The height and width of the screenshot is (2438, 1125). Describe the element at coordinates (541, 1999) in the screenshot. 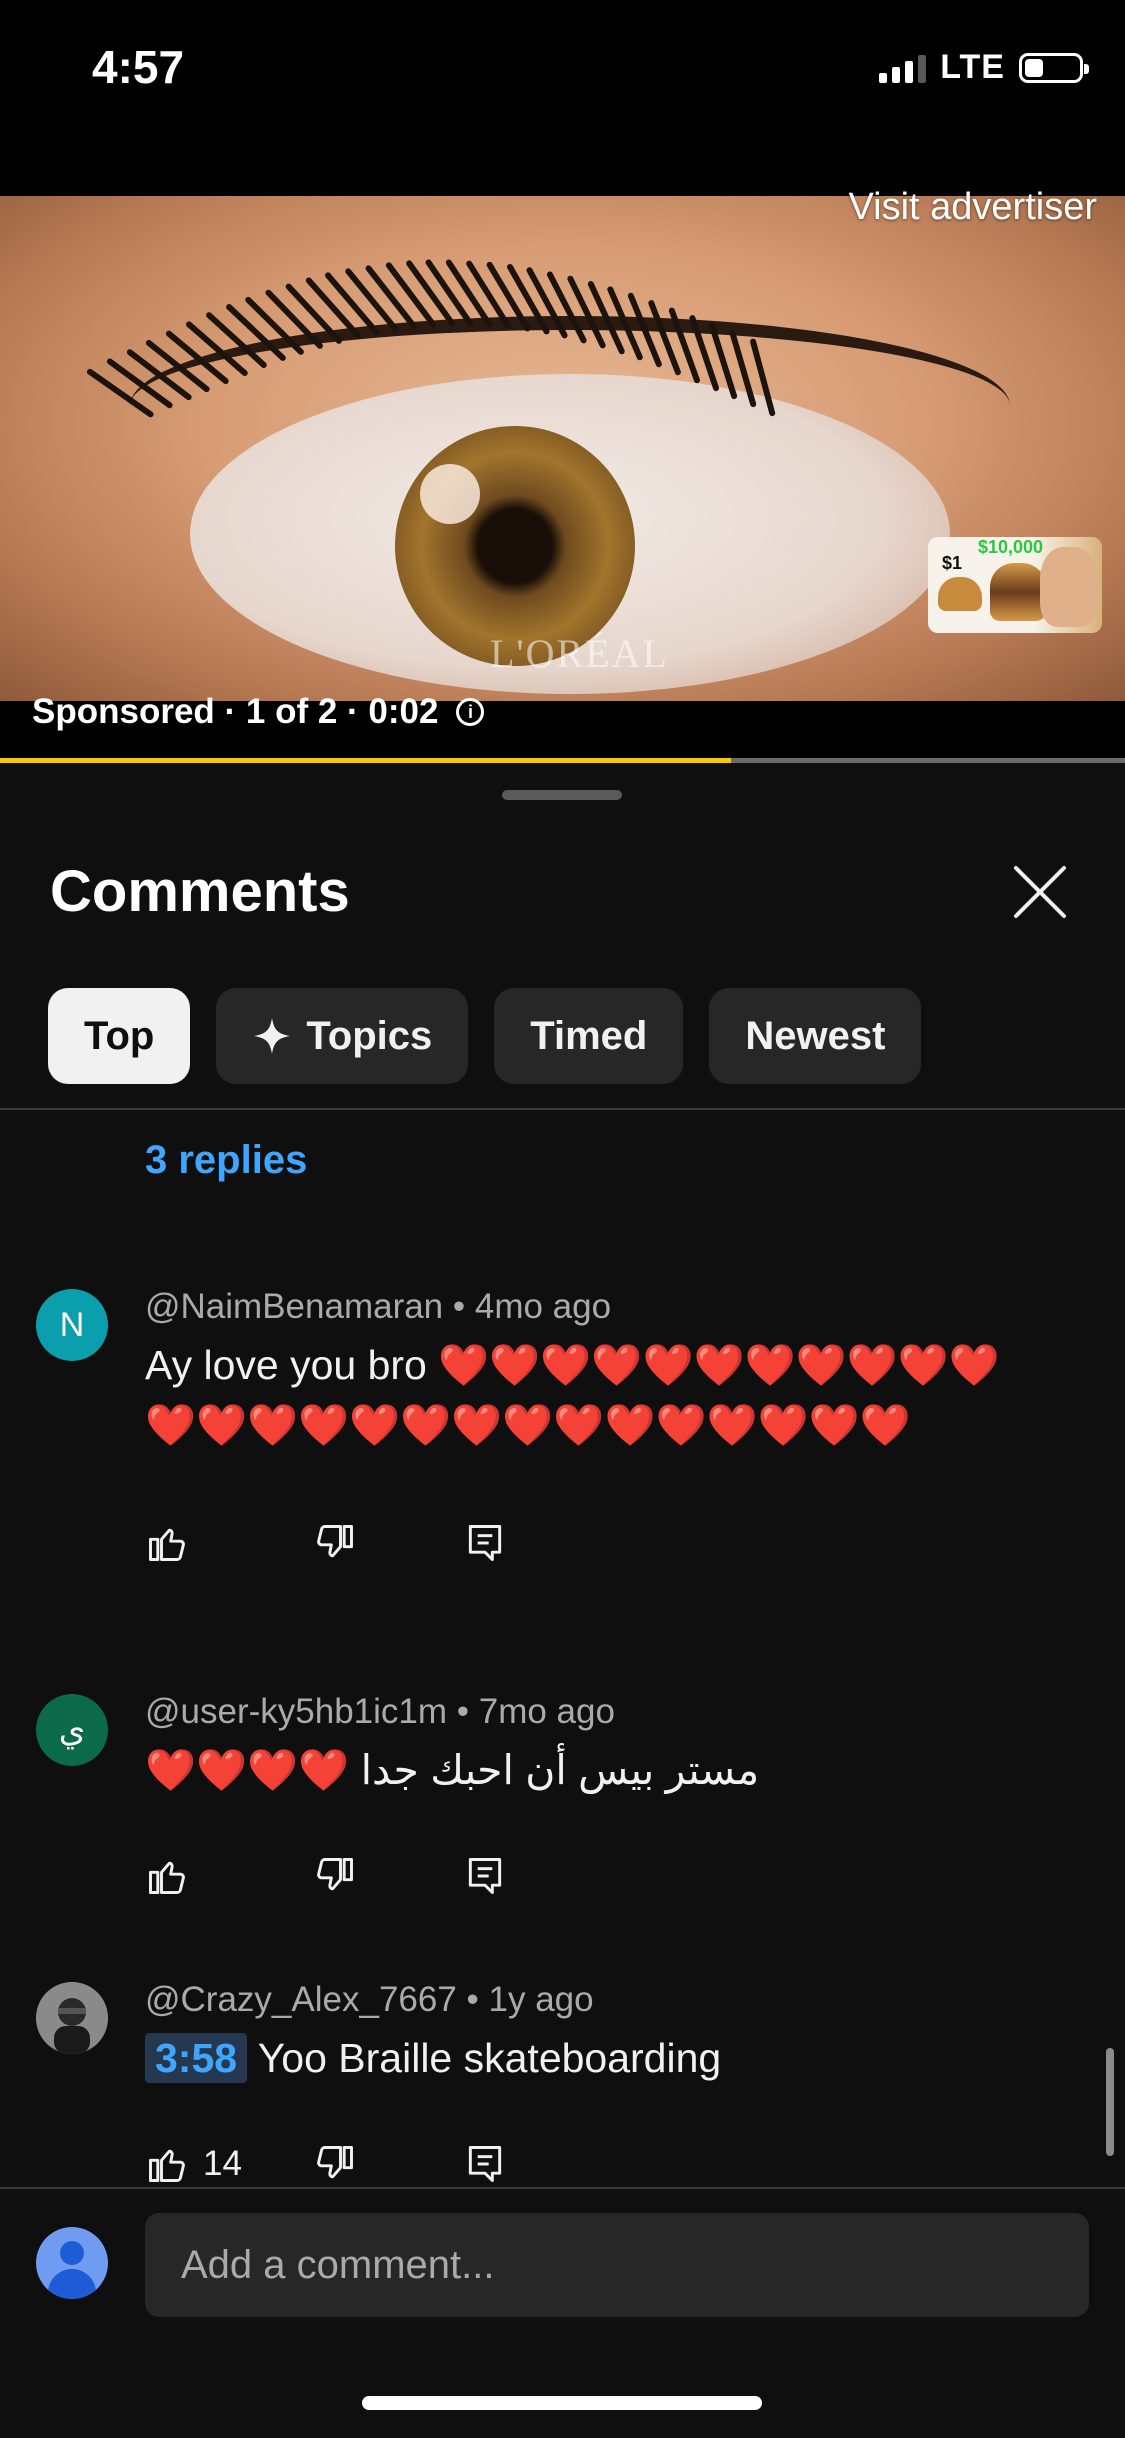

I see `comment-age: 1y ago` at that location.